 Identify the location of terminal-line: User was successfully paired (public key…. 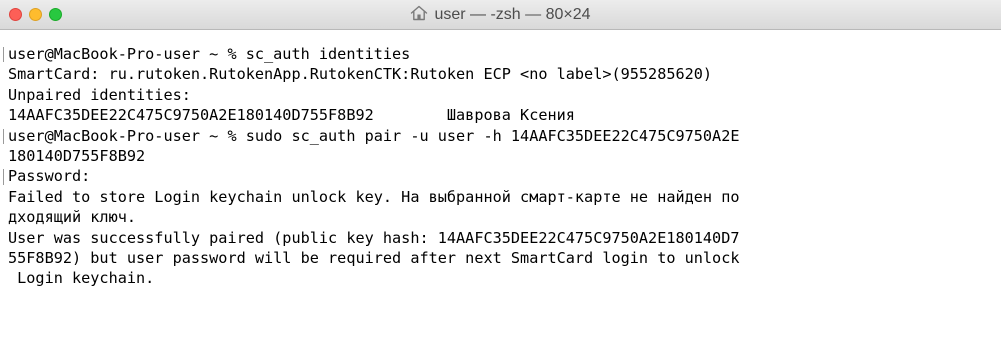
(374, 237).